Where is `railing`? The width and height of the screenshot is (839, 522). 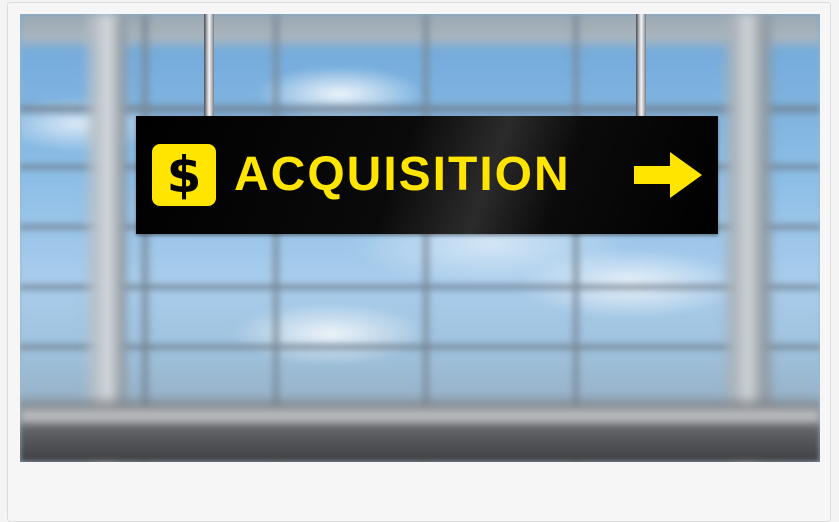
railing is located at coordinates (420, 416).